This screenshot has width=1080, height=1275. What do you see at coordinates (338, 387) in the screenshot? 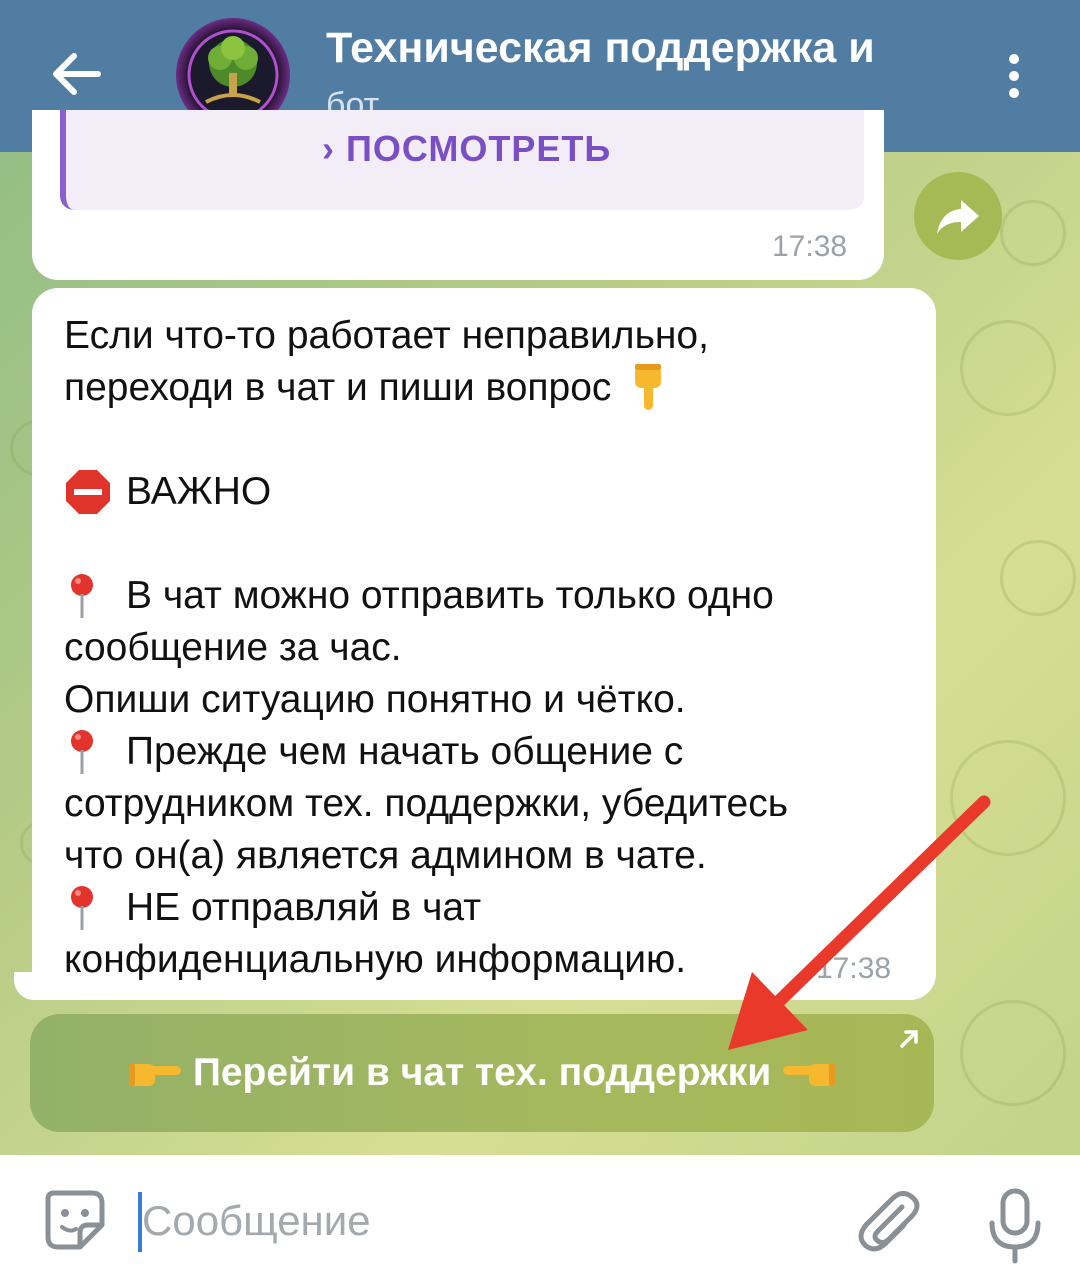
I see `message-line: переходи в чат и пиши вопрос` at bounding box center [338, 387].